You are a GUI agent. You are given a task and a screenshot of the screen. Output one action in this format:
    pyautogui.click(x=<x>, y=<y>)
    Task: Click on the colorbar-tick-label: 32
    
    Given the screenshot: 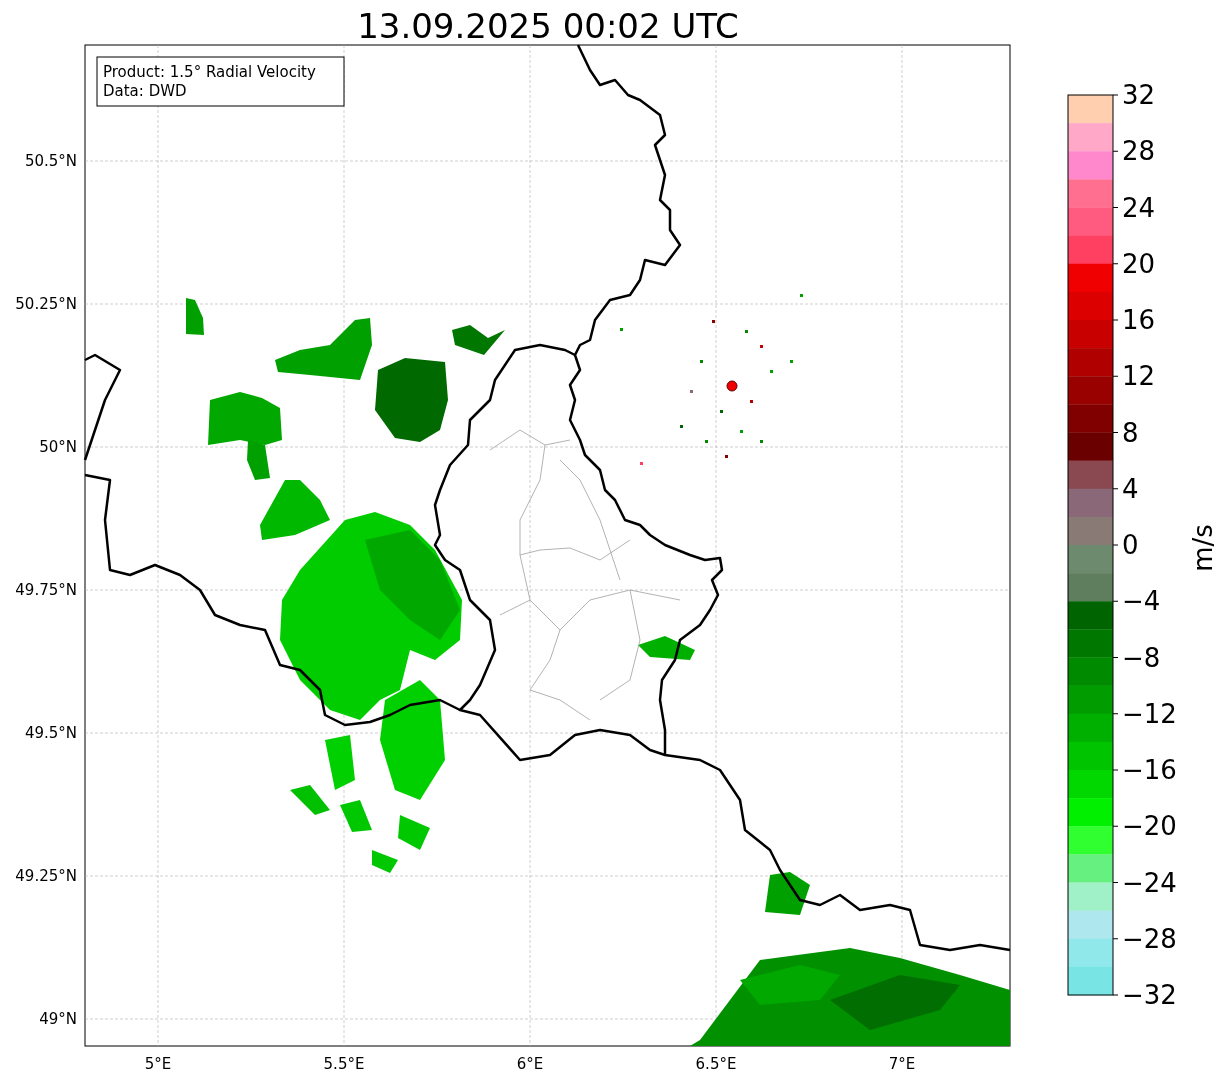 What is the action you would take?
    pyautogui.click(x=1139, y=95)
    